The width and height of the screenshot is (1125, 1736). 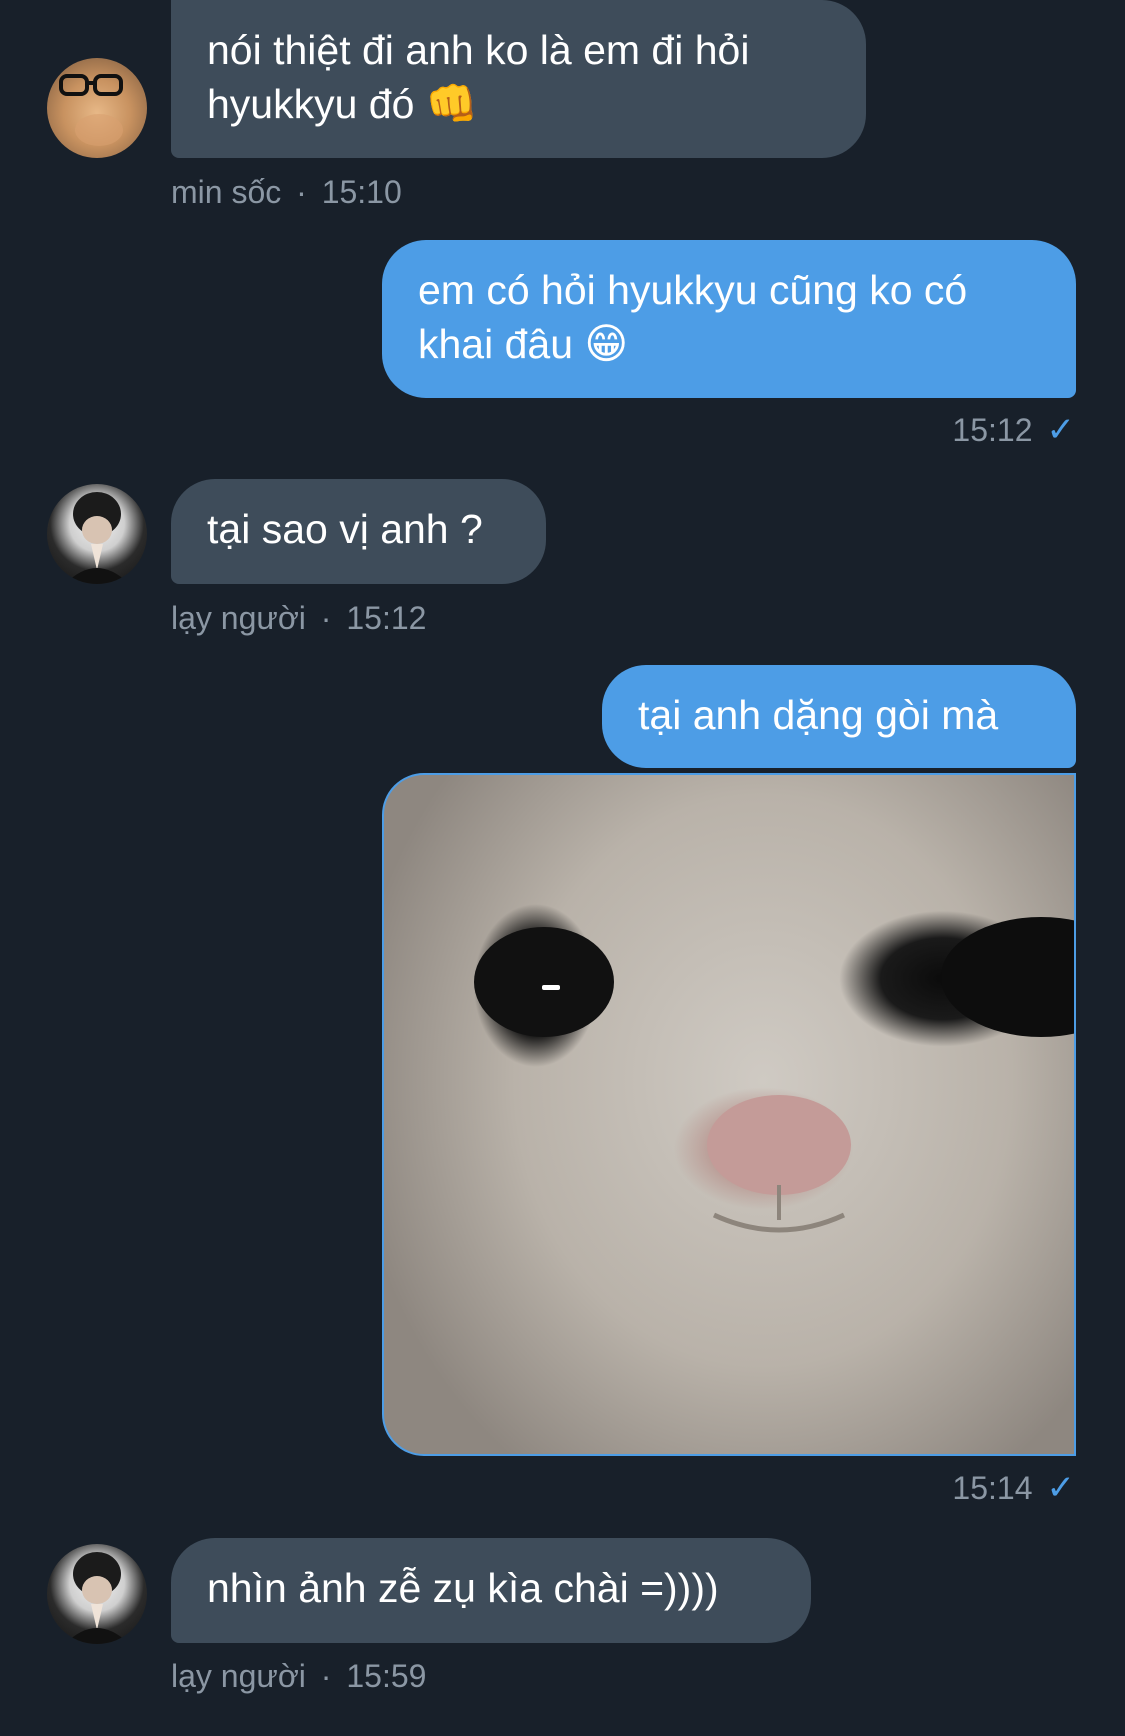 What do you see at coordinates (992, 1488) in the screenshot?
I see `message-time: 15:14` at bounding box center [992, 1488].